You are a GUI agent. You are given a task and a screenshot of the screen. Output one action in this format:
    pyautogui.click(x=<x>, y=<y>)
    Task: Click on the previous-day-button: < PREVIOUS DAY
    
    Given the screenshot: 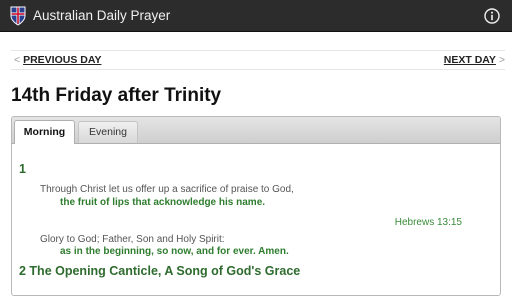 What is the action you would take?
    pyautogui.click(x=57, y=60)
    